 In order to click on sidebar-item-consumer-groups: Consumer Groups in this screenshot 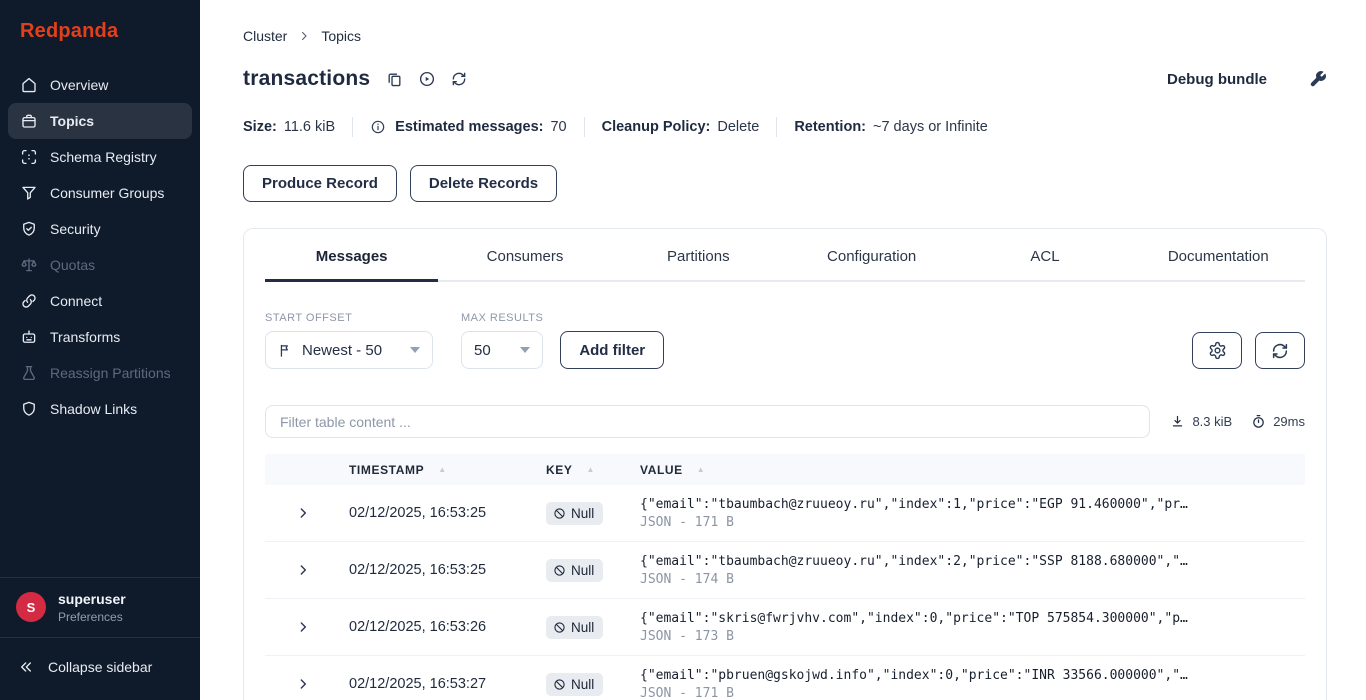, I will do `click(100, 193)`.